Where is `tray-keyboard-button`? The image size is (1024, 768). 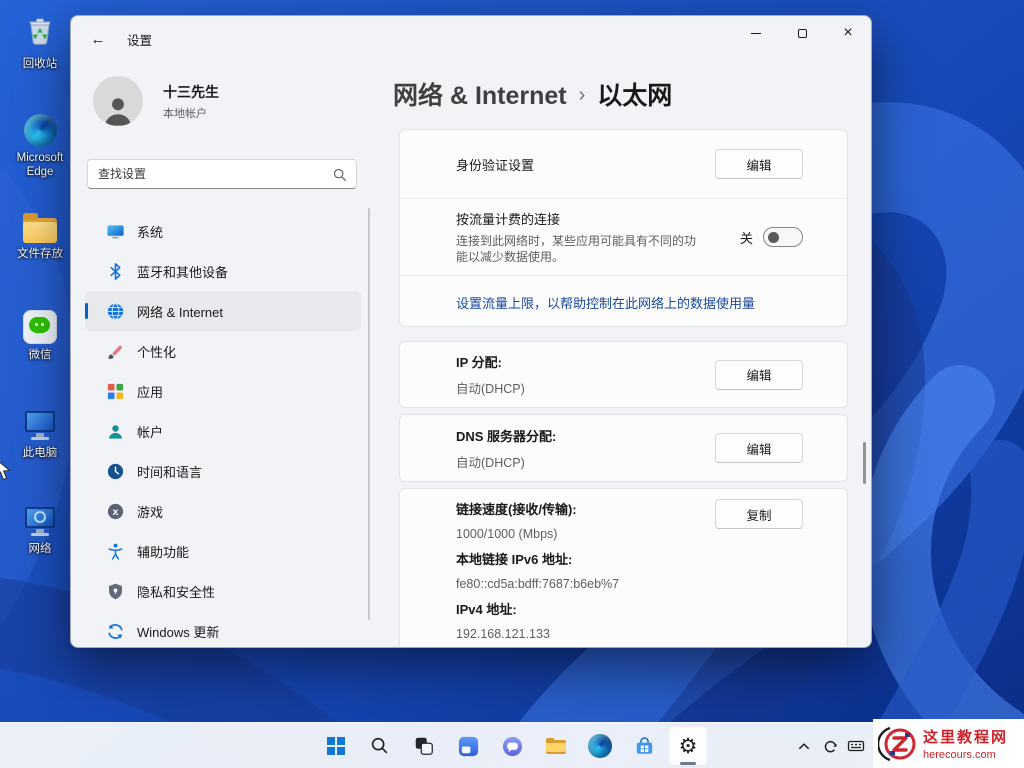 tray-keyboard-button is located at coordinates (856, 746).